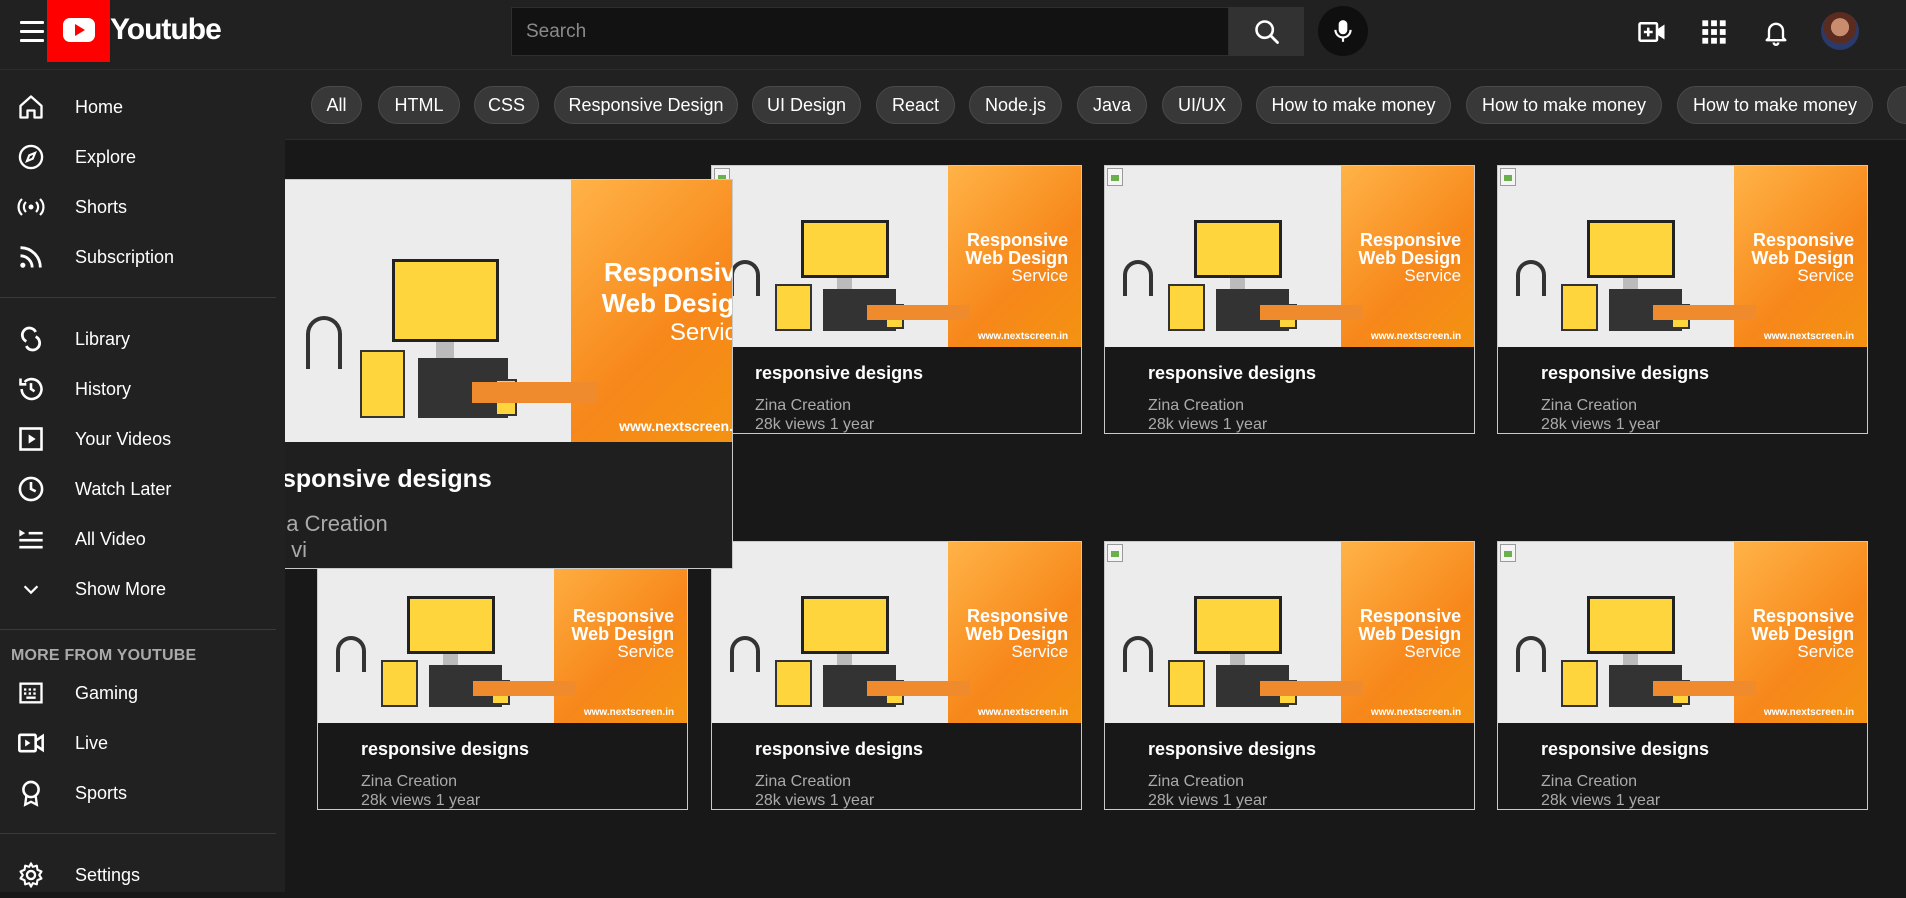  I want to click on sidebar-item-history: History, so click(139, 389).